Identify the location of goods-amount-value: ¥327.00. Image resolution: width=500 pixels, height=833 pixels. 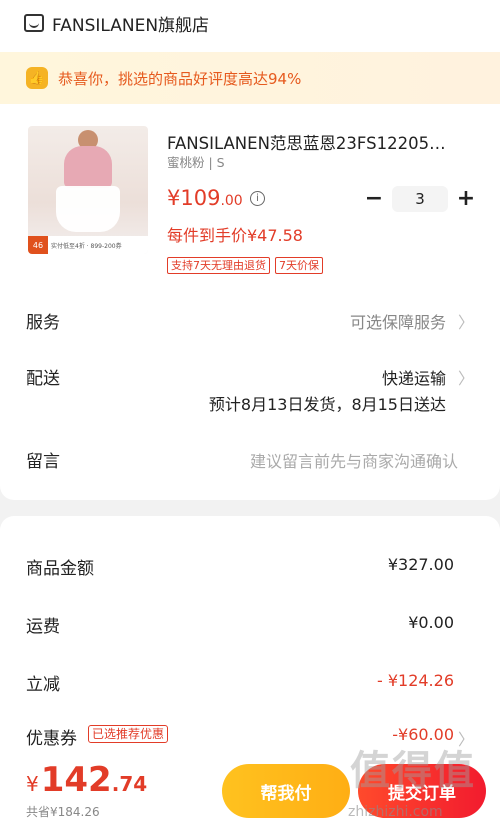
(420, 564).